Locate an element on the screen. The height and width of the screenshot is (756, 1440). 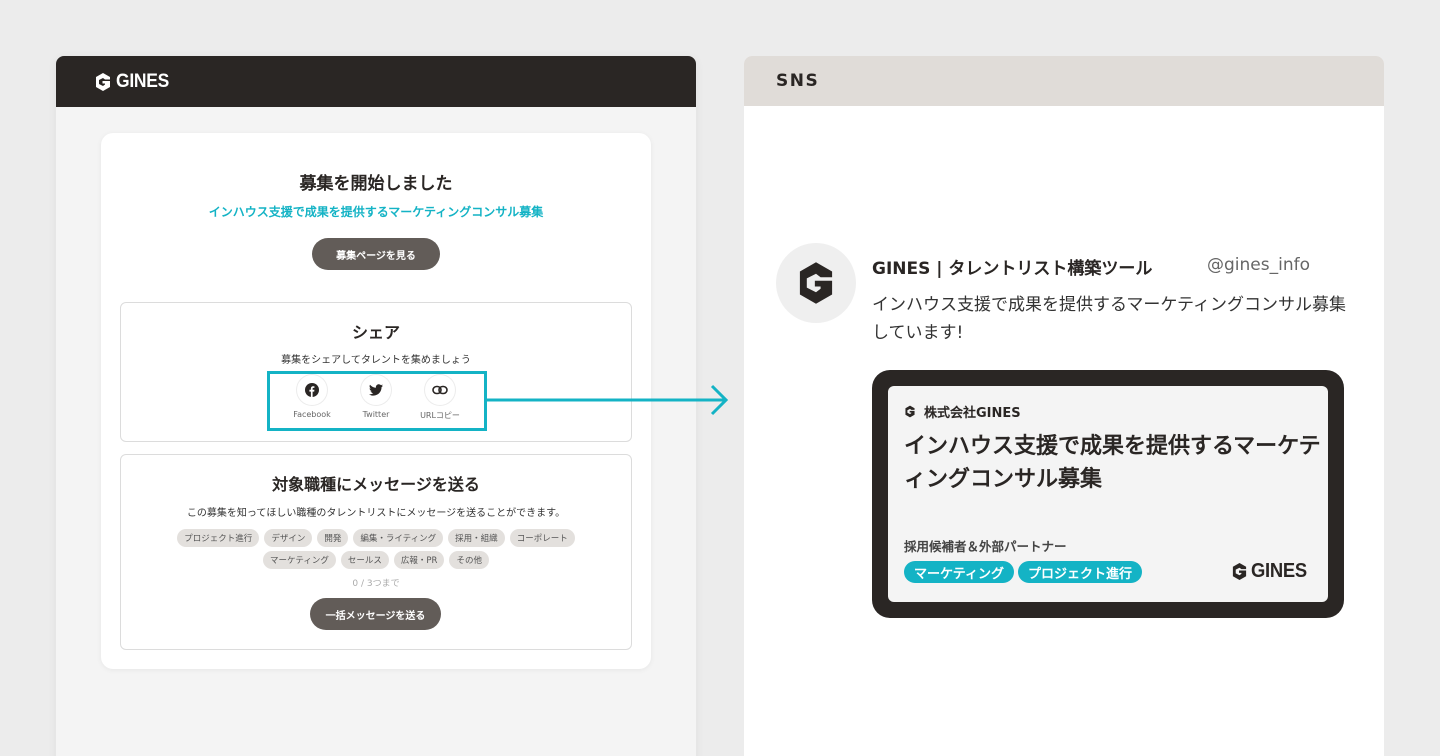
job-tag: 編集・ライティング is located at coordinates (398, 538).